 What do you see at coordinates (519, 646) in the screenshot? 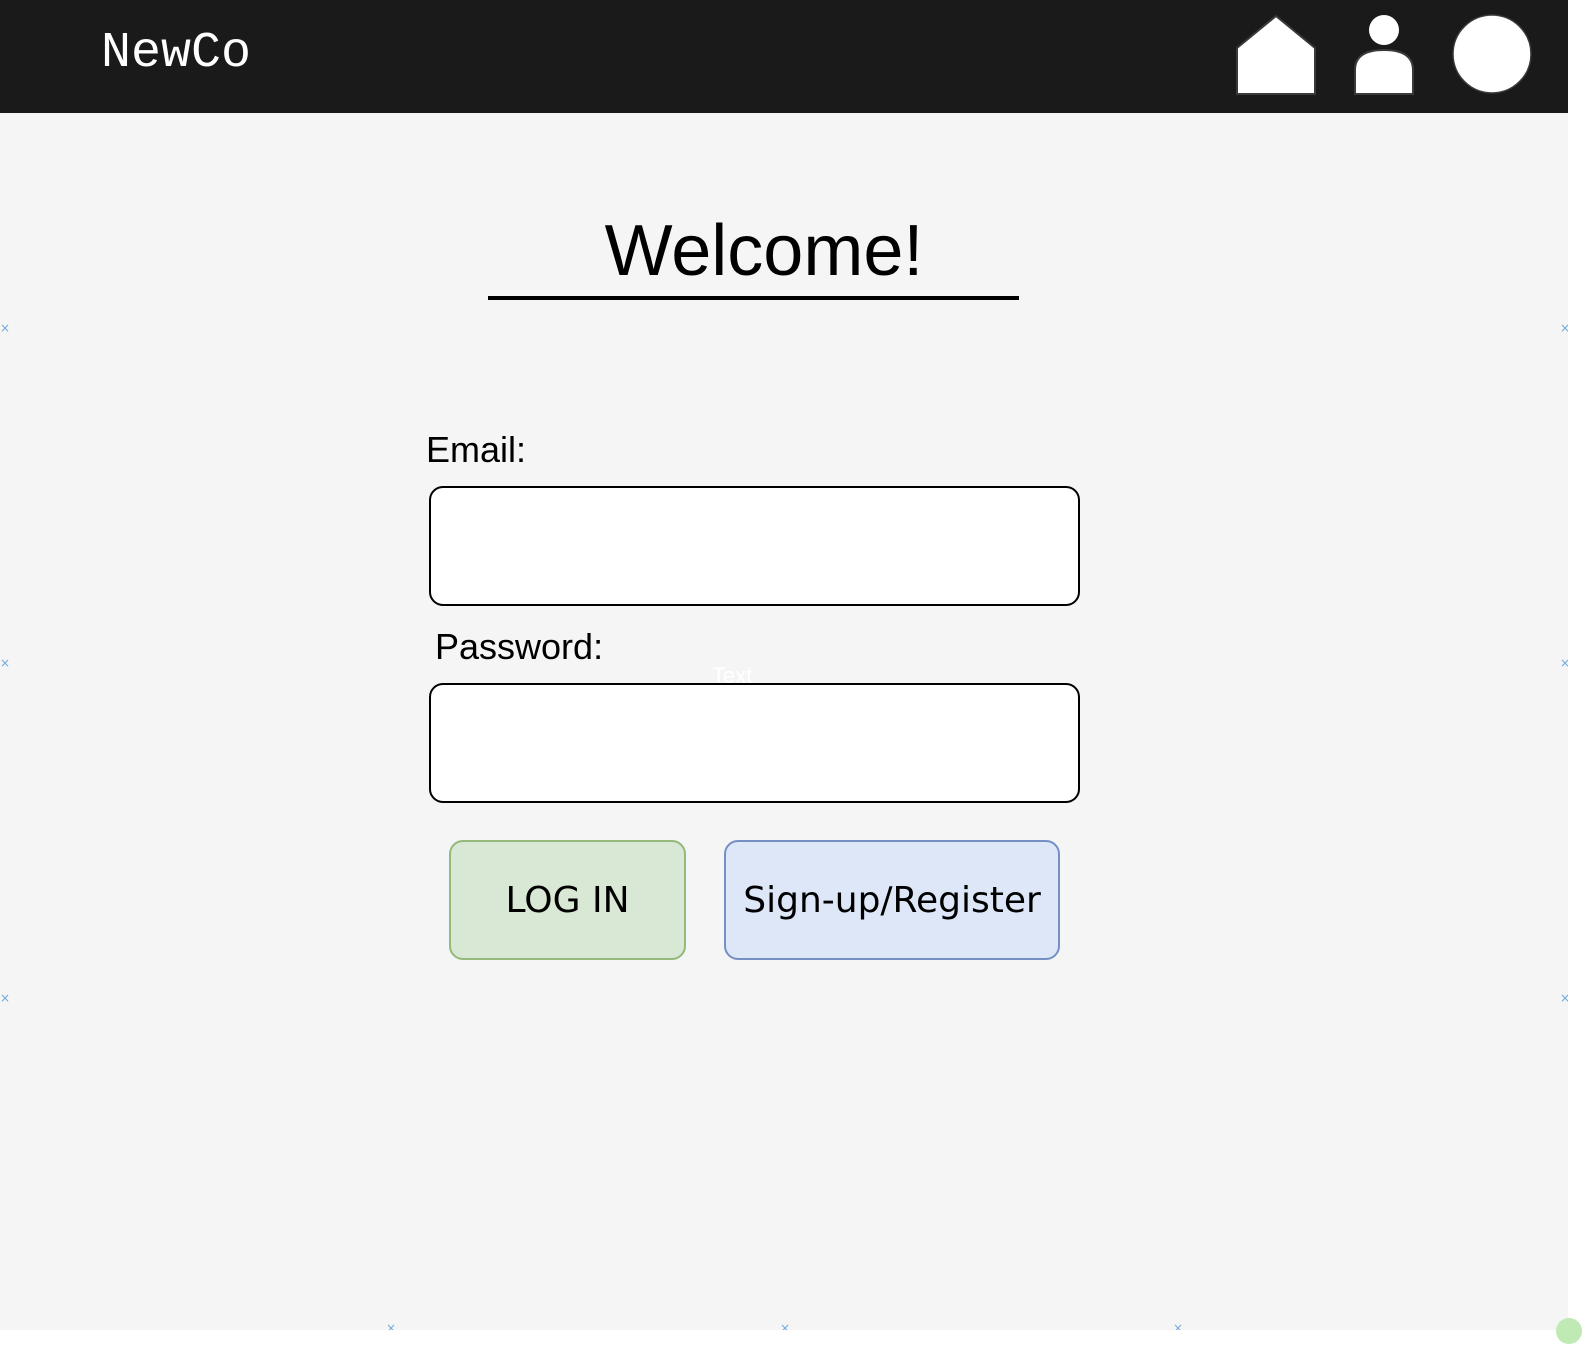
I see `password-label: Password:` at bounding box center [519, 646].